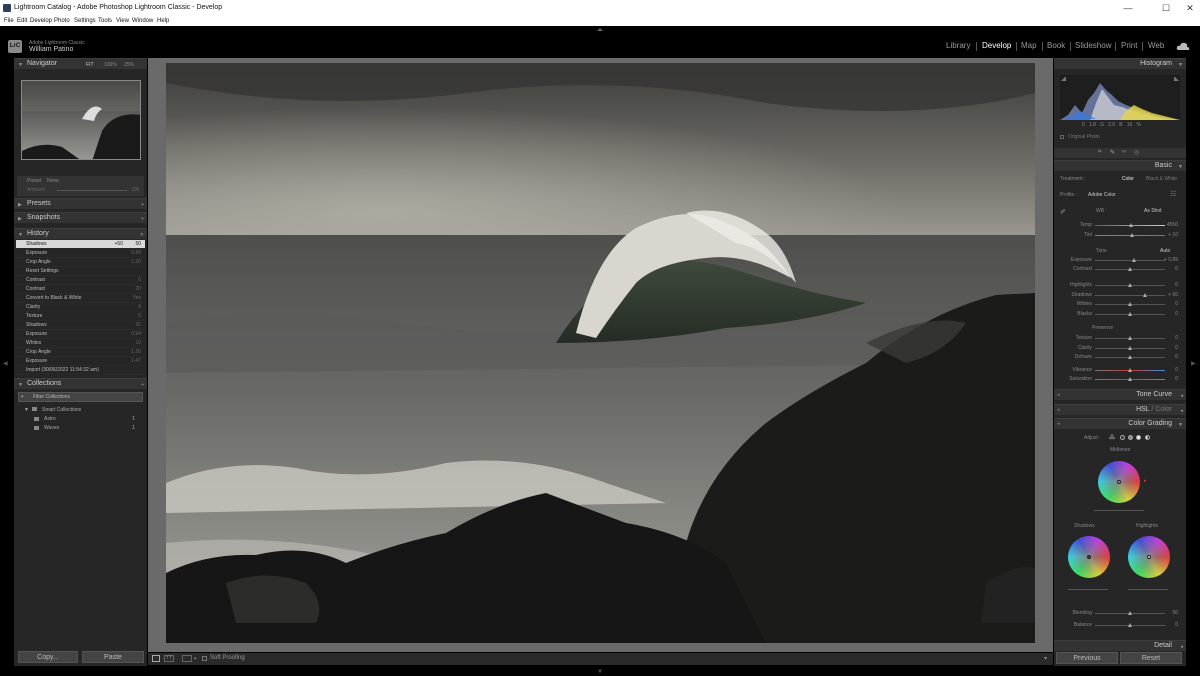 The height and width of the screenshot is (676, 1200). I want to click on wb-select: As Shot, so click(1153, 211).